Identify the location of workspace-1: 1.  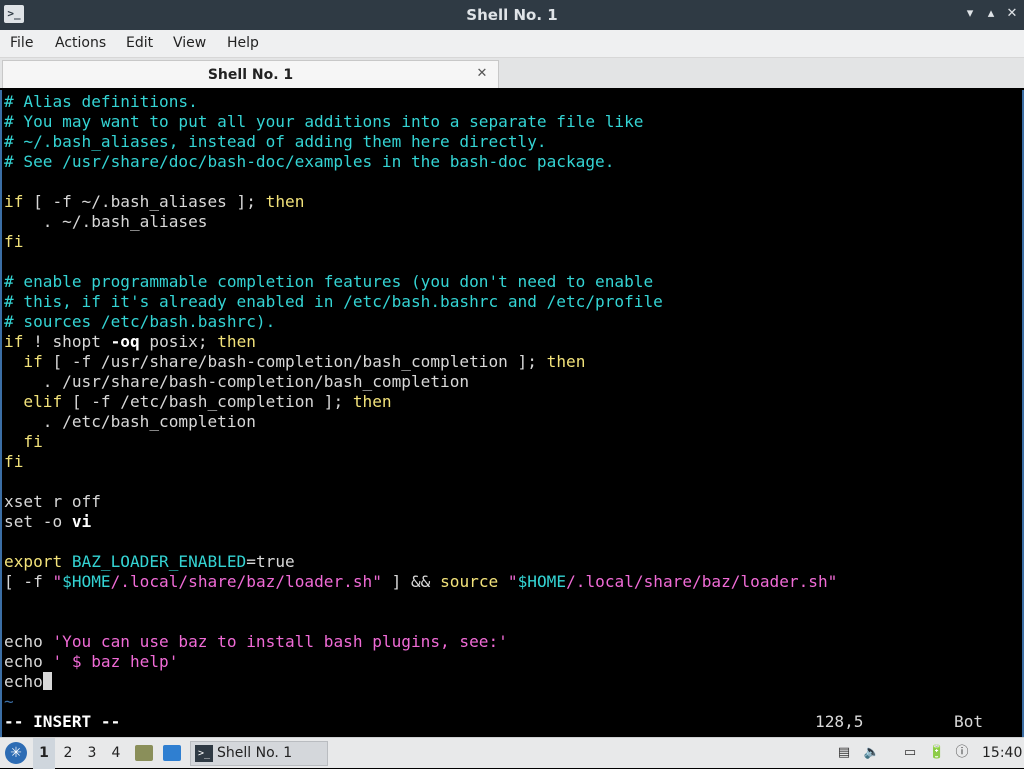
(44, 753).